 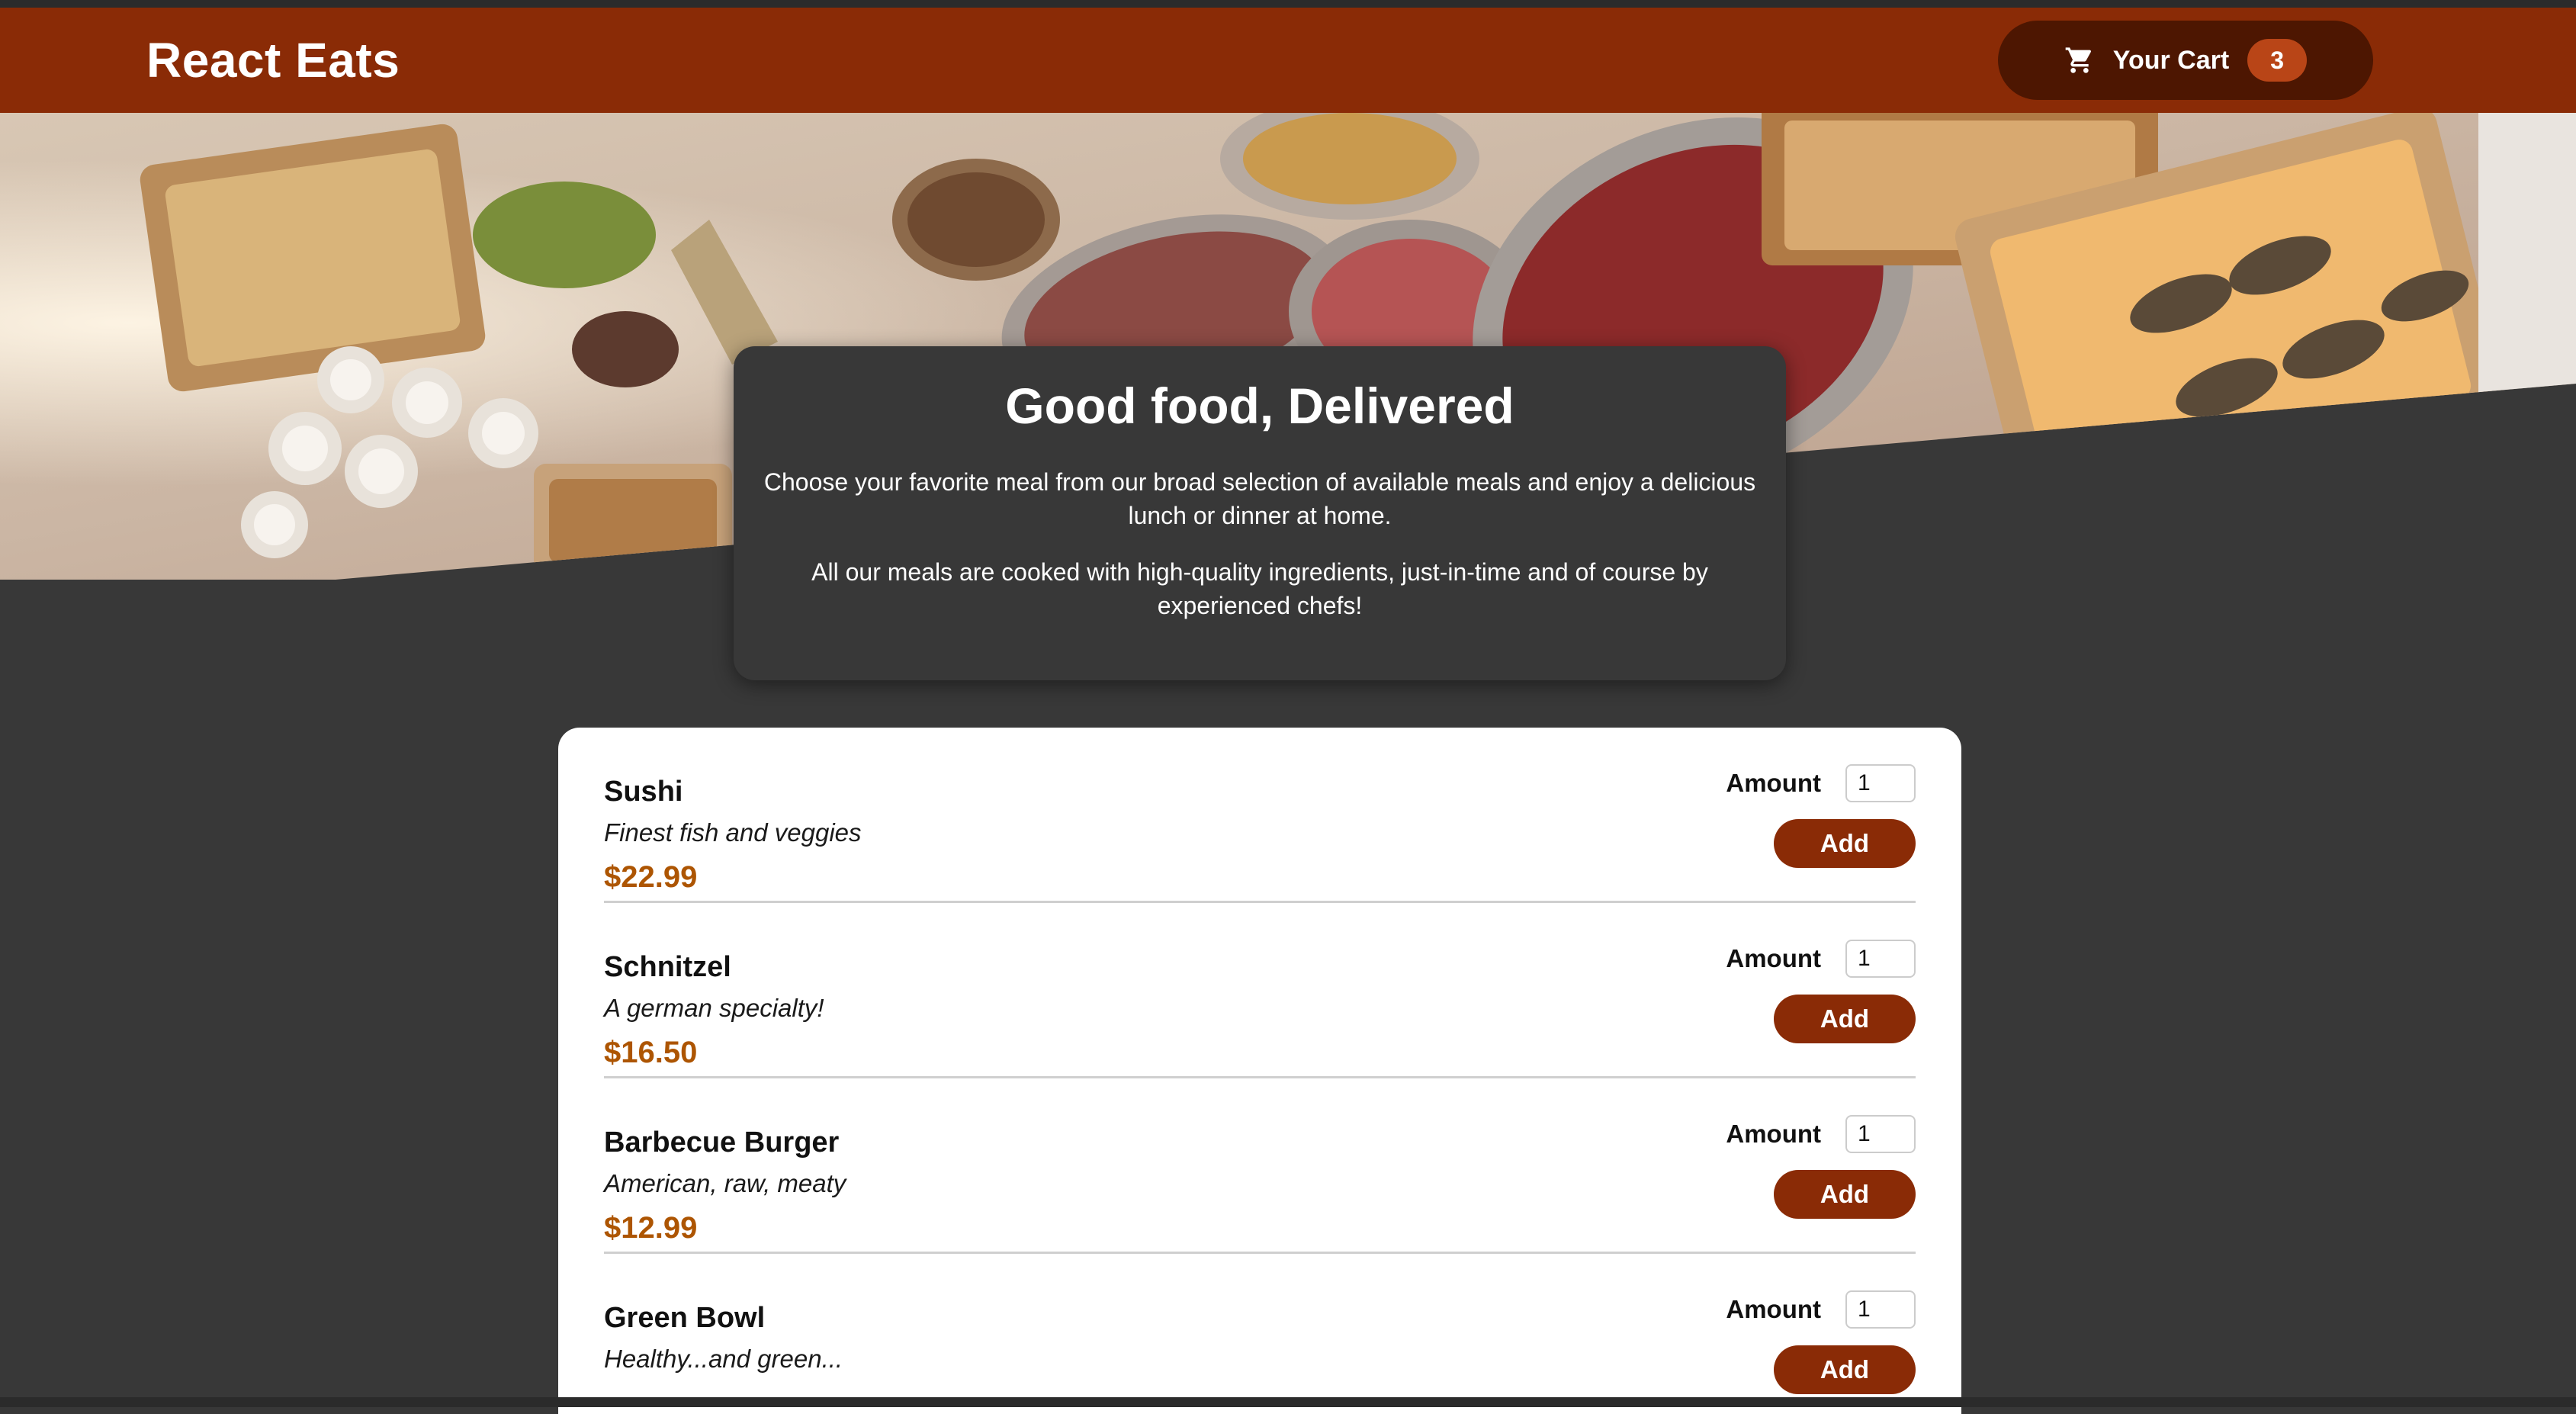 I want to click on app-title: React Eats, so click(x=273, y=61).